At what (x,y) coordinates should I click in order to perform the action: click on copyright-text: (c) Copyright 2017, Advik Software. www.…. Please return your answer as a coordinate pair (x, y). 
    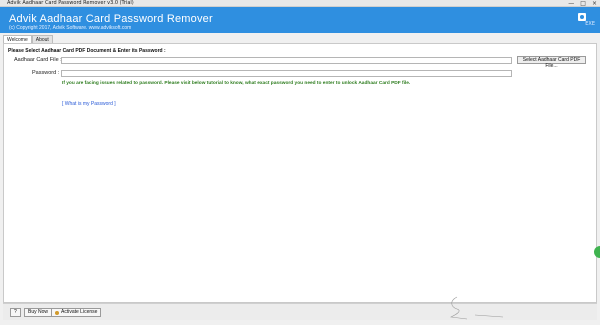
    Looking at the image, I should click on (70, 28).